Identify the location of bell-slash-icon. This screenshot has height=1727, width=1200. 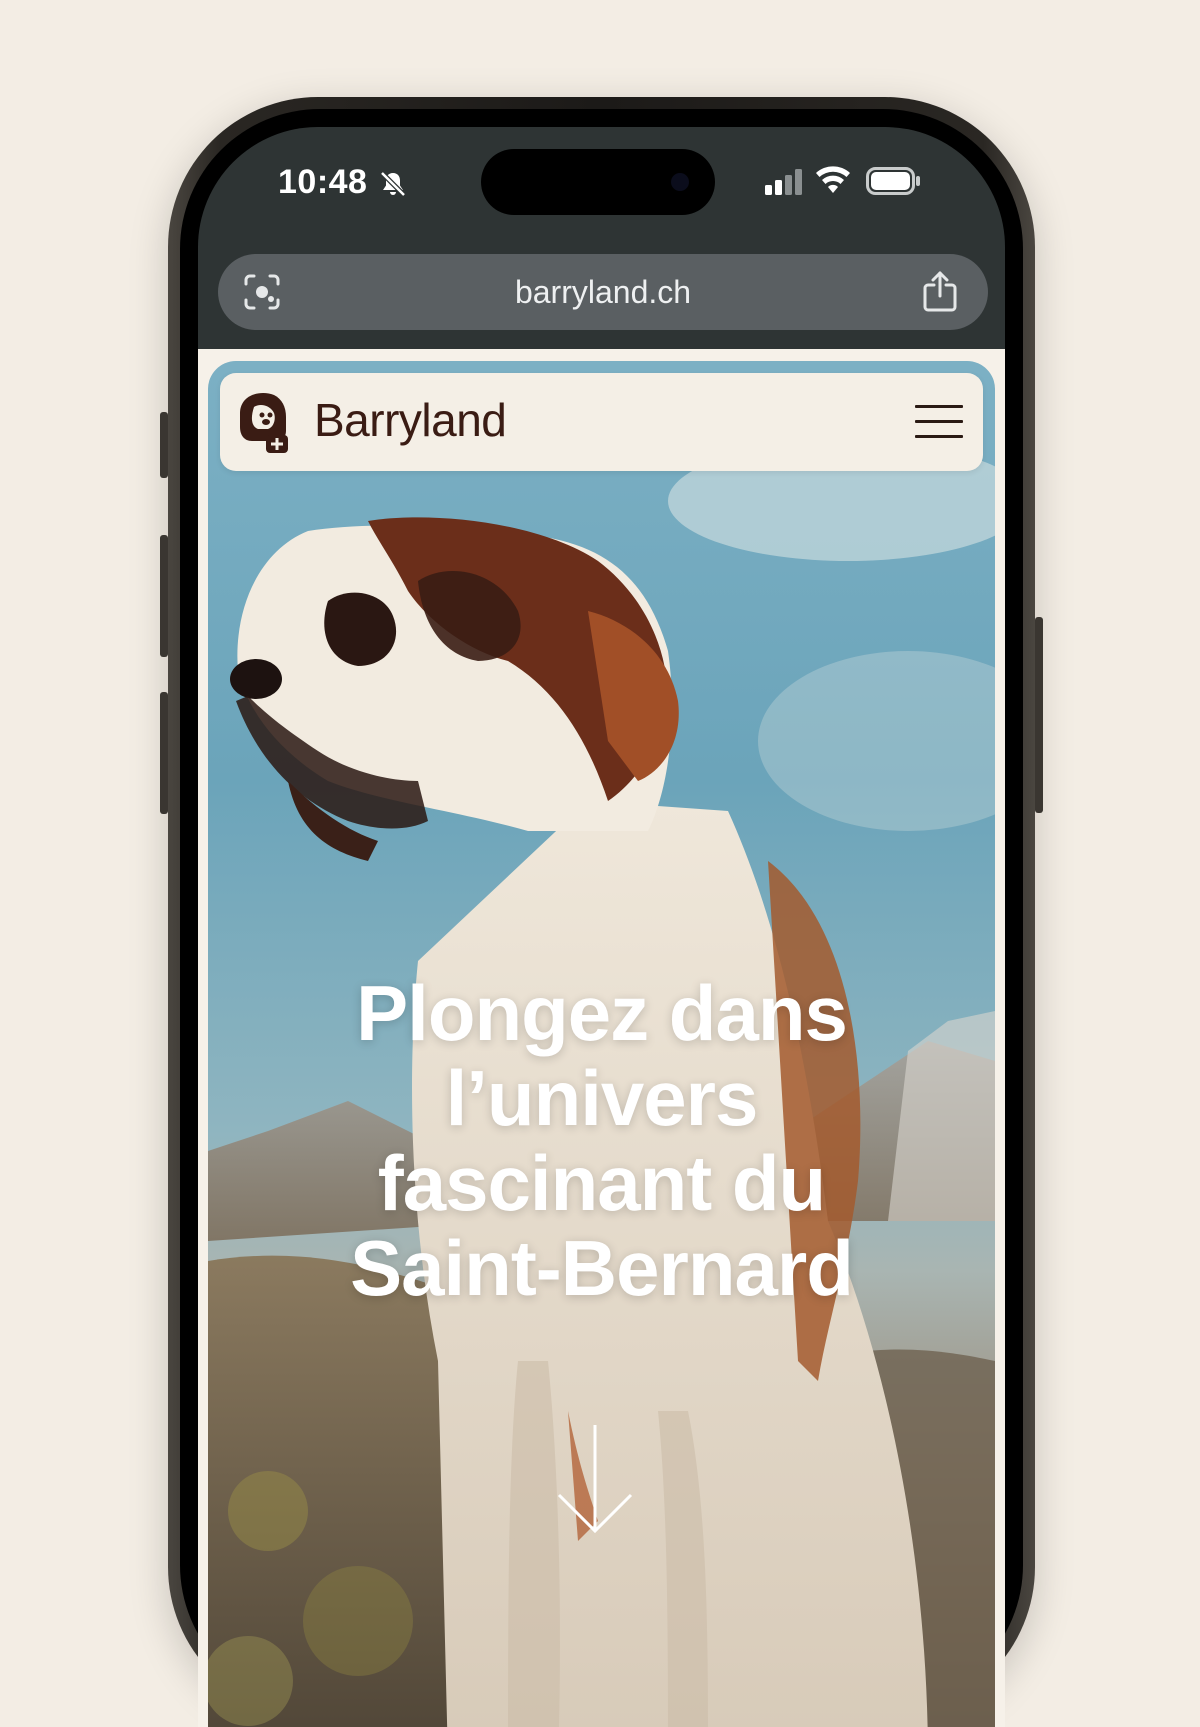
(393, 184).